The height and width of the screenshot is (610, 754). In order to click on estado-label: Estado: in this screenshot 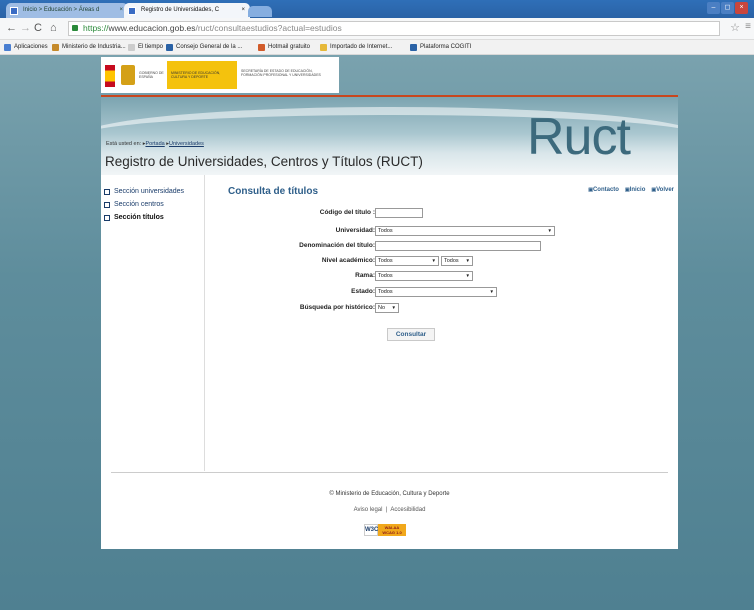, I will do `click(363, 291)`.